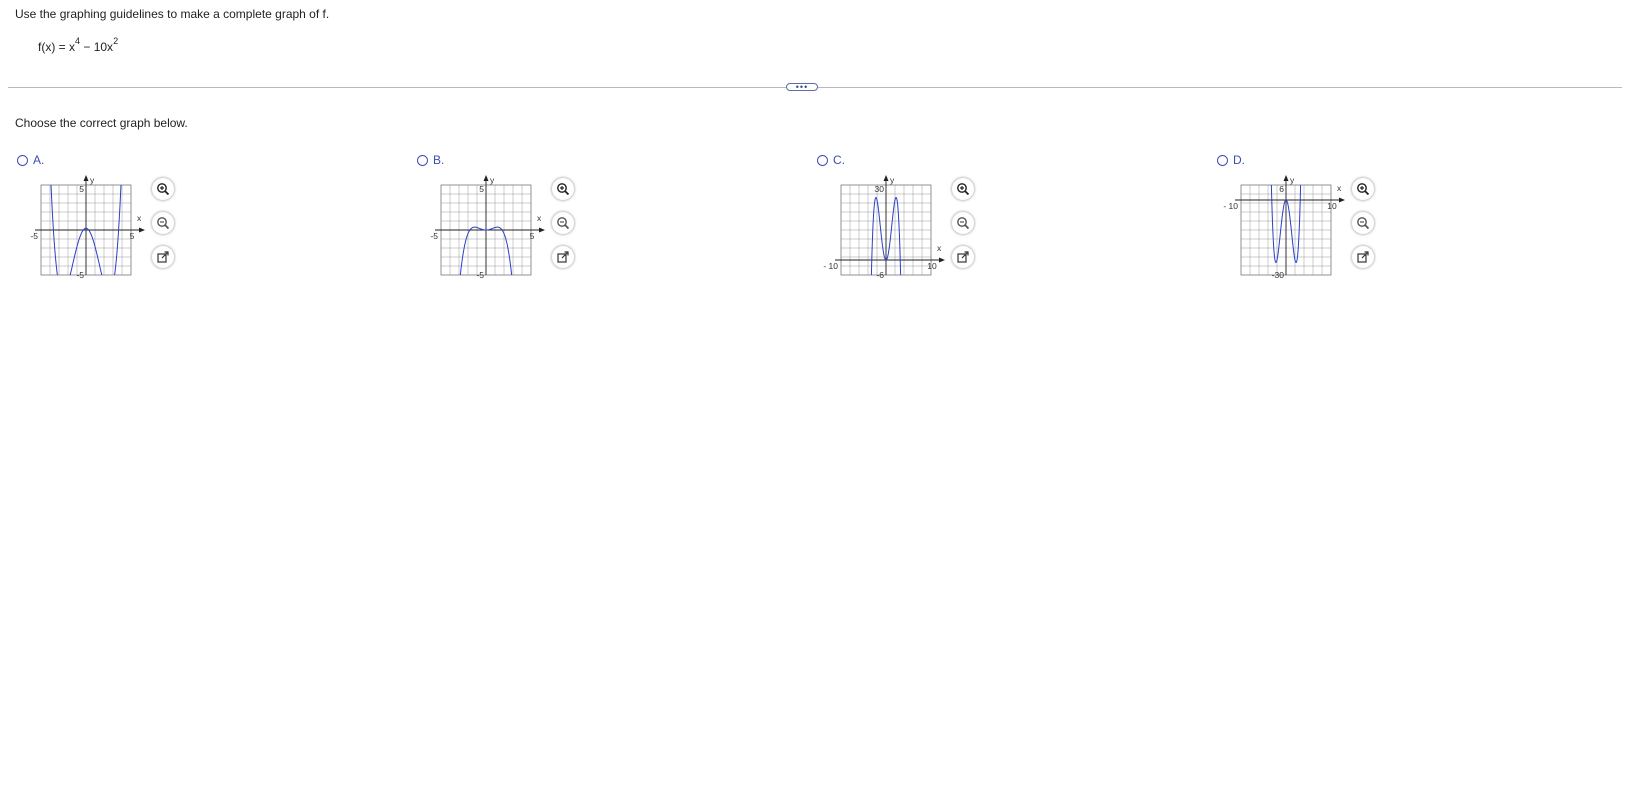  Describe the element at coordinates (101, 123) in the screenshot. I see `choice-prompt: Choose the correct graph below.` at that location.